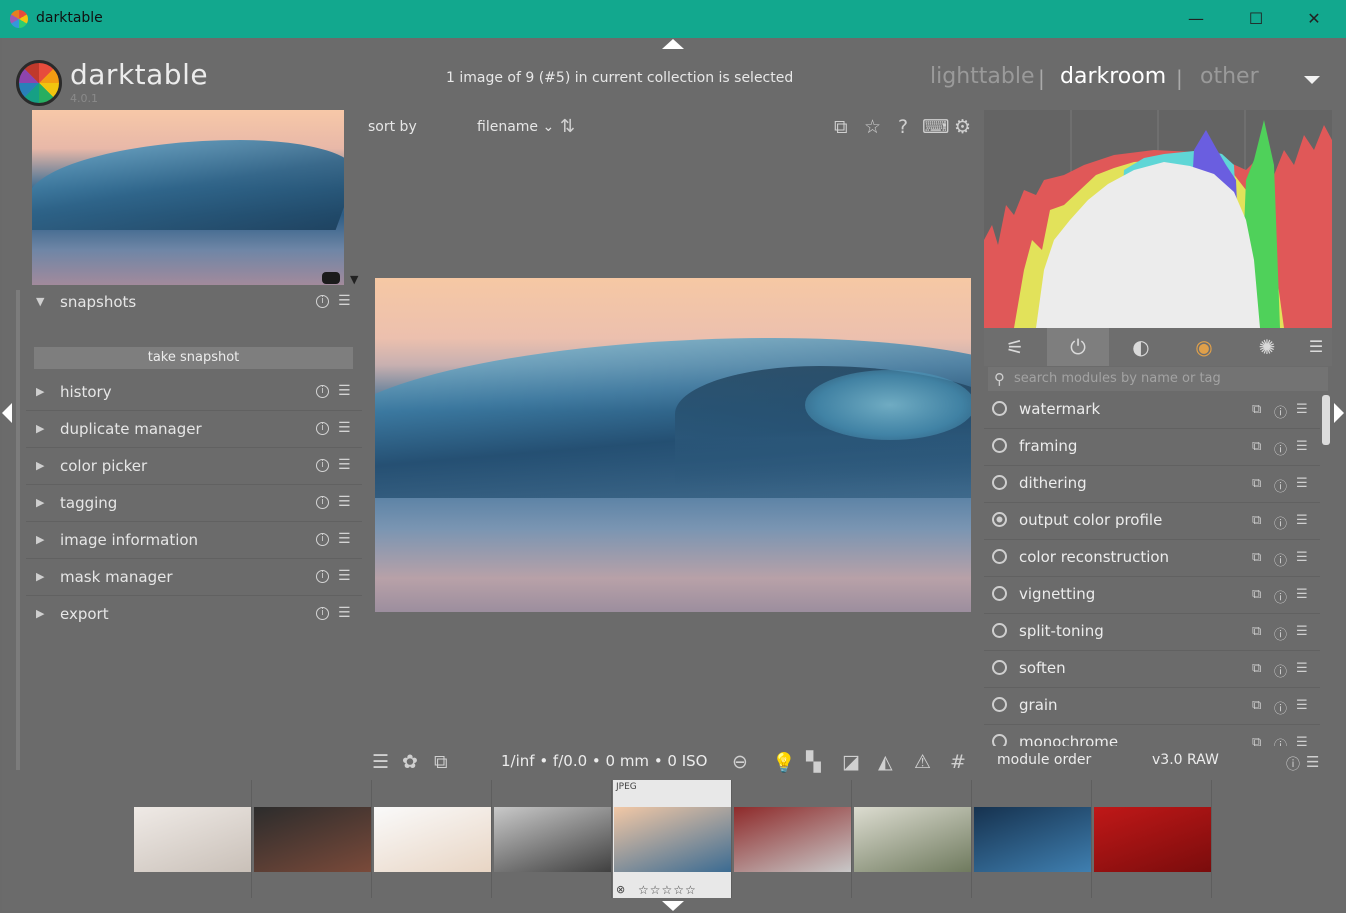 The image size is (1346, 913). What do you see at coordinates (1152, 521) in the screenshot?
I see `module-output-color-profile: output color profile ⧉ ⓘ ☰` at bounding box center [1152, 521].